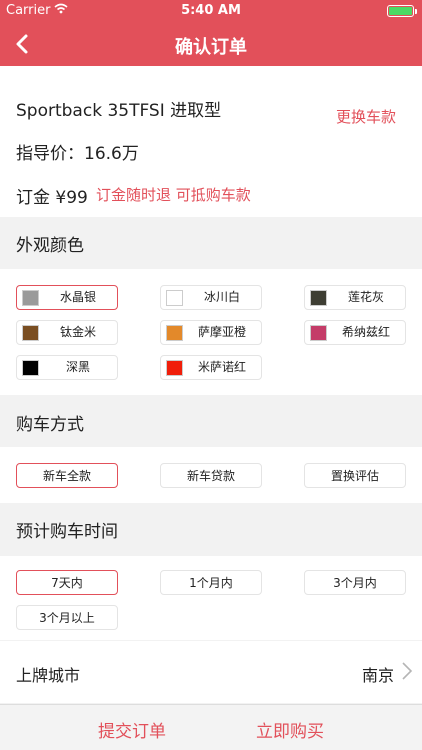 This screenshot has height=750, width=422. I want to click on plate-city-row: 上牌城市 南京, so click(211, 672).